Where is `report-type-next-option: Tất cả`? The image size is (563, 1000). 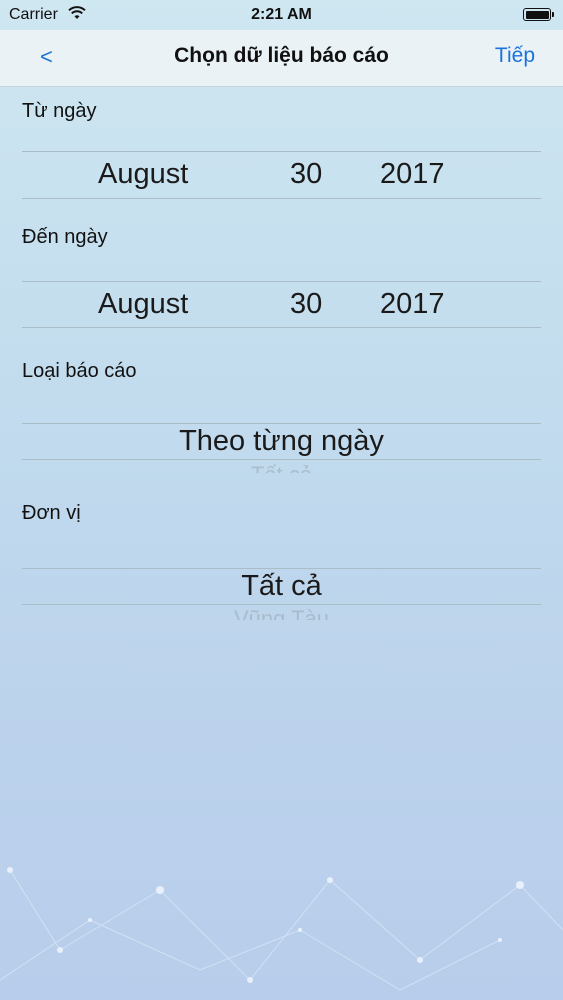 report-type-next-option: Tất cả is located at coordinates (281, 467).